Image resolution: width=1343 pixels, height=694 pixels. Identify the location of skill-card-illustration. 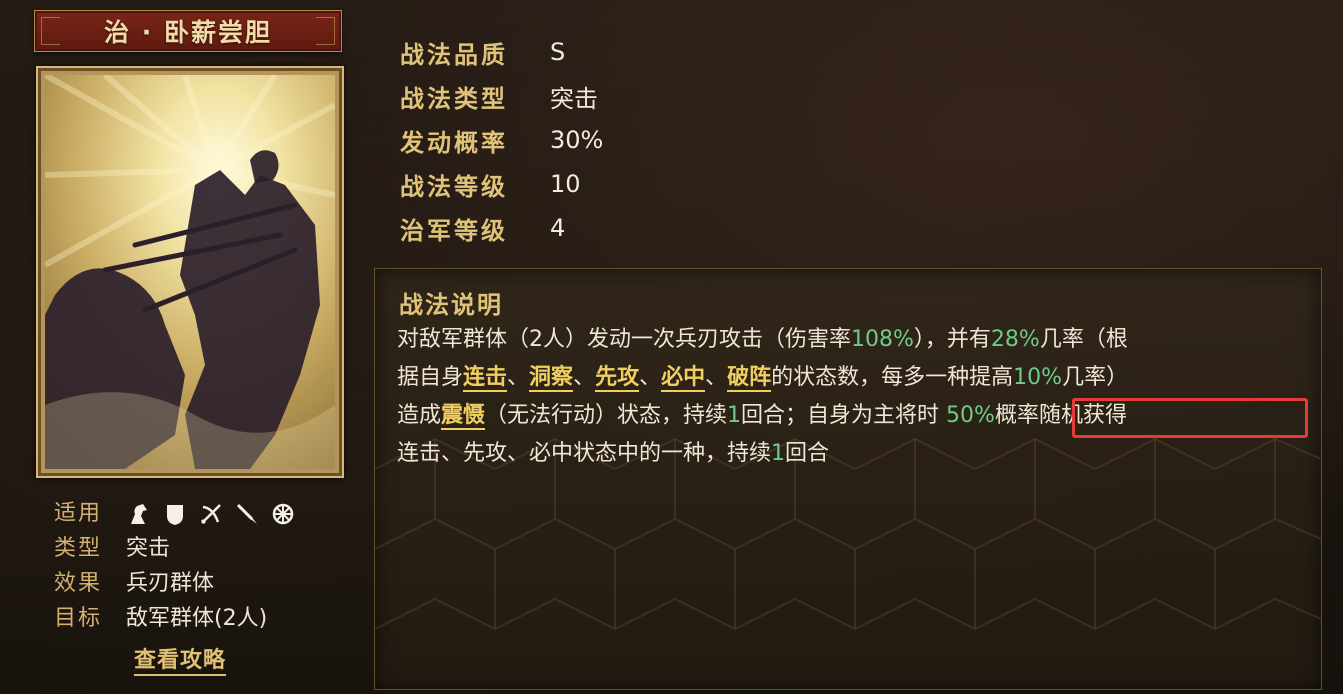
(190, 272).